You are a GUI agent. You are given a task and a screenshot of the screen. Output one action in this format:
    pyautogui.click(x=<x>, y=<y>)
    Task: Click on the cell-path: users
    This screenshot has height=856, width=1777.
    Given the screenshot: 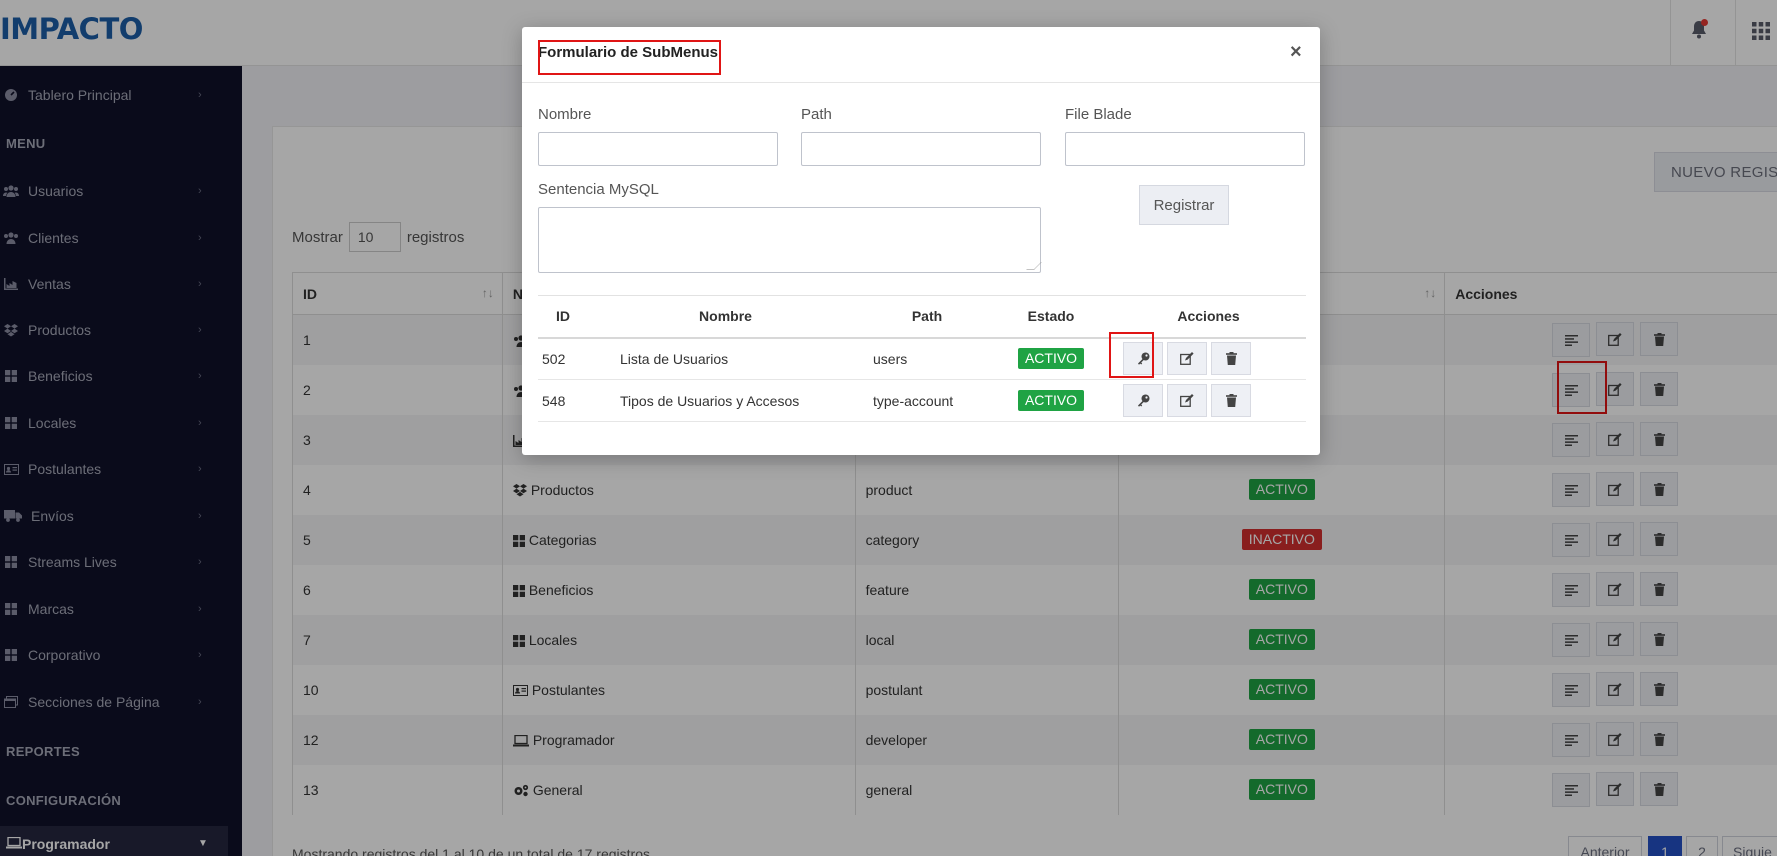 What is the action you would take?
    pyautogui.click(x=927, y=358)
    